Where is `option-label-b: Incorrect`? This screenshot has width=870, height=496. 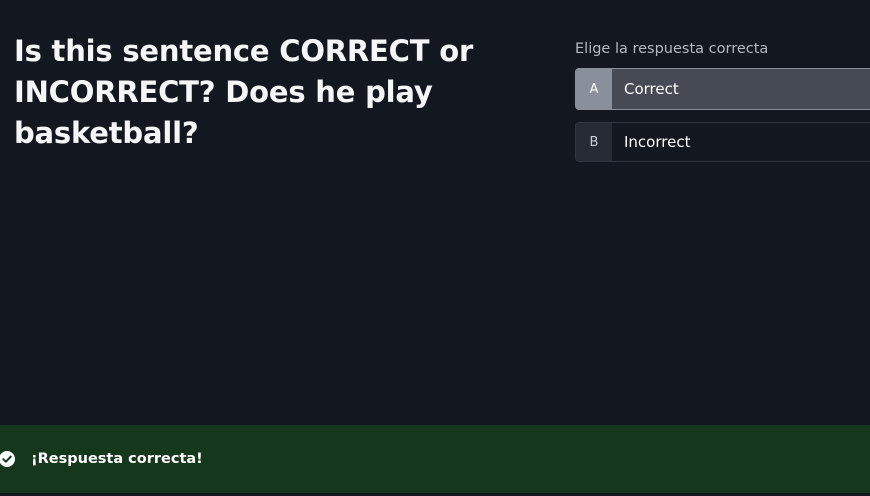
option-label-b: Incorrect is located at coordinates (657, 142).